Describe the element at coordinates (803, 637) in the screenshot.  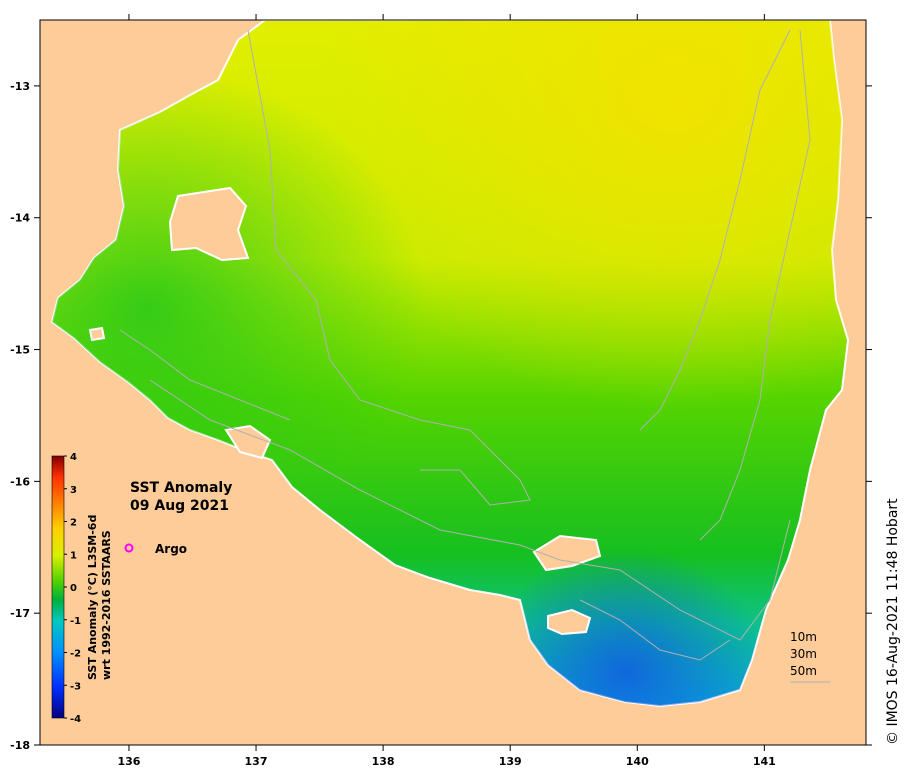
I see `depth-label-10m: 10m` at that location.